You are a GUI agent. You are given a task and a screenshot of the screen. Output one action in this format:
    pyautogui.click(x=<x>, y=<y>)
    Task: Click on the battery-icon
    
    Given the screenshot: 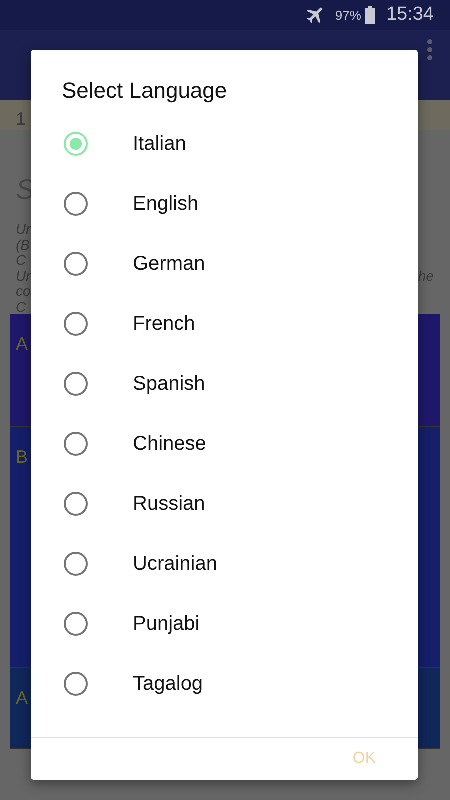 What is the action you would take?
    pyautogui.click(x=370, y=15)
    